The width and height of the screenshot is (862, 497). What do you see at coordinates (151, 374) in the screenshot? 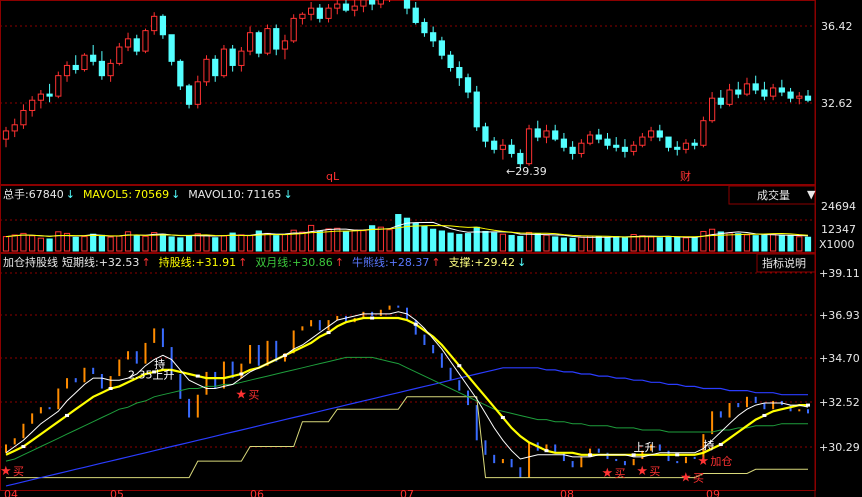
I see `signal-label: 2.35上升` at bounding box center [151, 374].